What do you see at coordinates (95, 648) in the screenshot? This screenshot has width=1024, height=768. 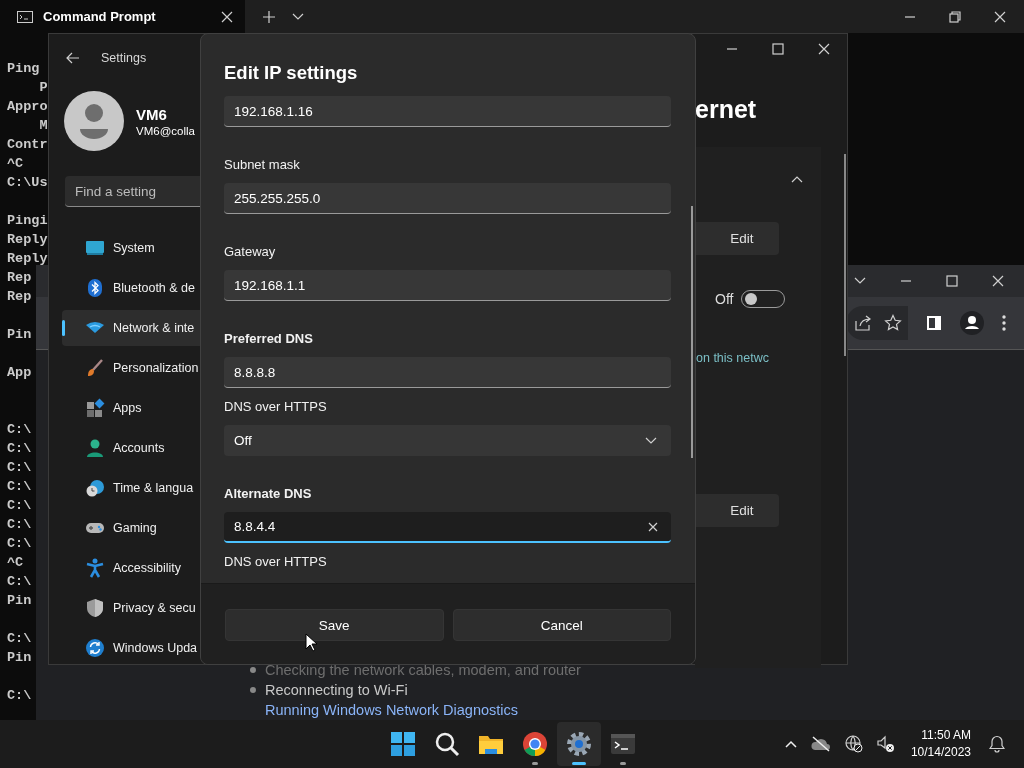 I see `refresh-icon` at bounding box center [95, 648].